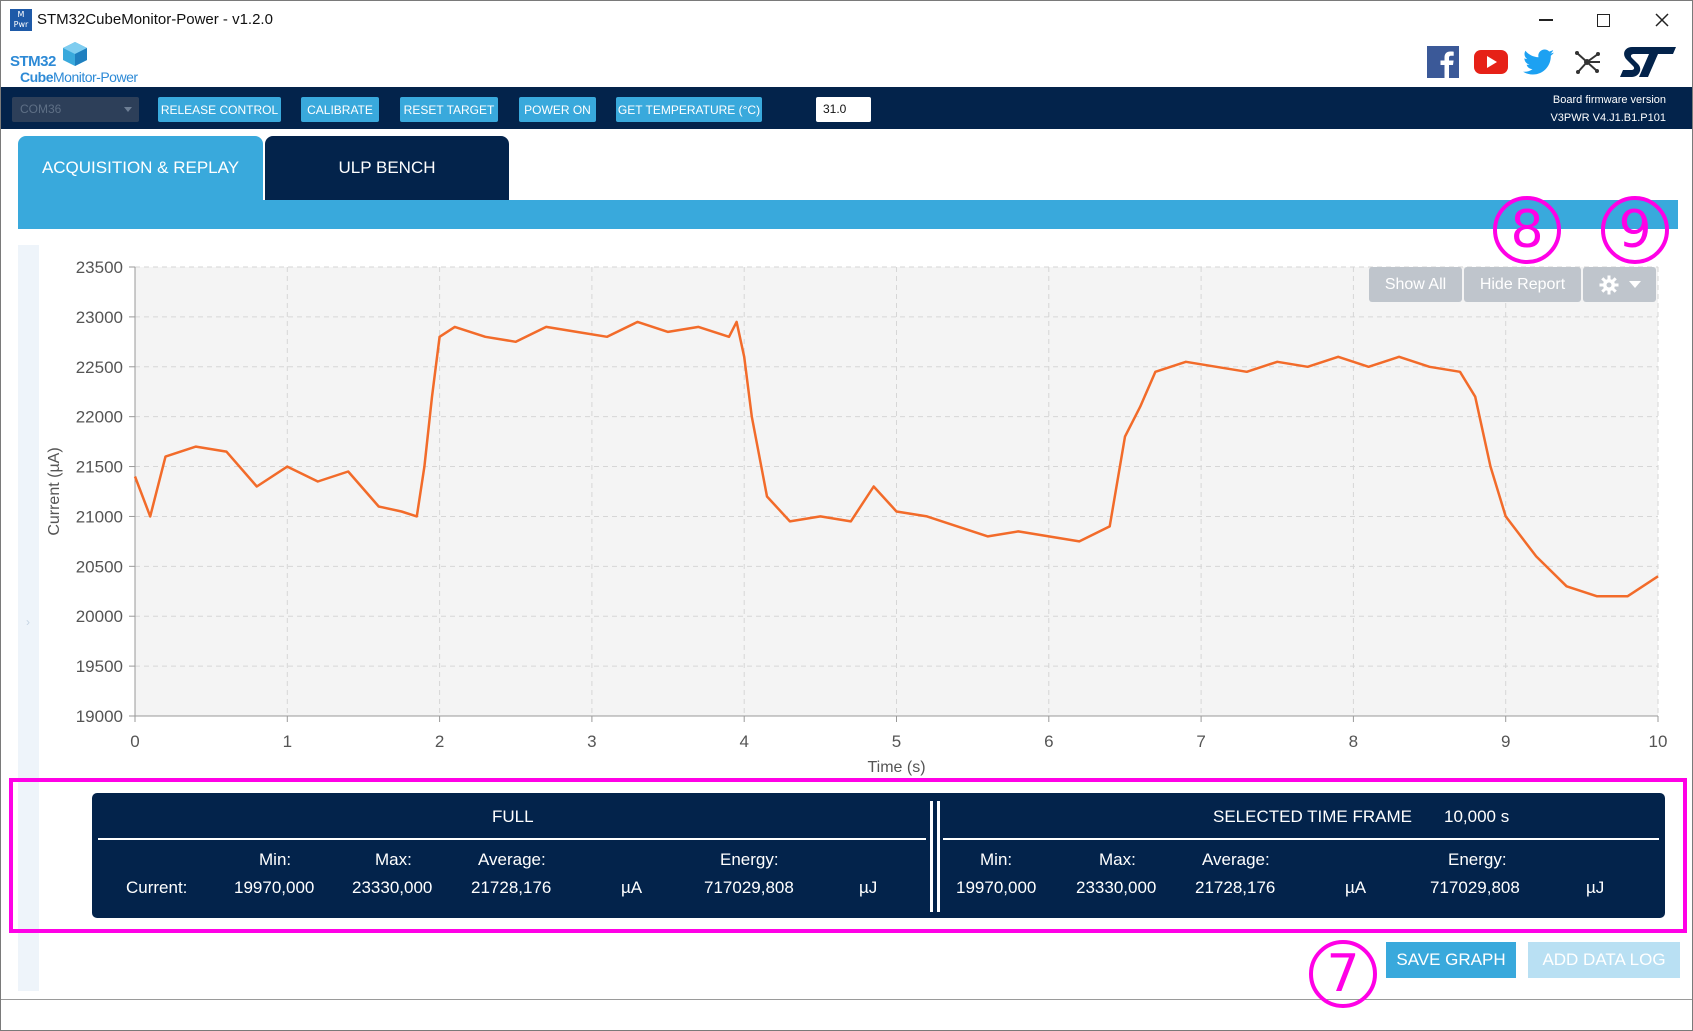 The image size is (1693, 1031). Describe the element at coordinates (99, 417) in the screenshot. I see `y-tick-label: 22000` at that location.